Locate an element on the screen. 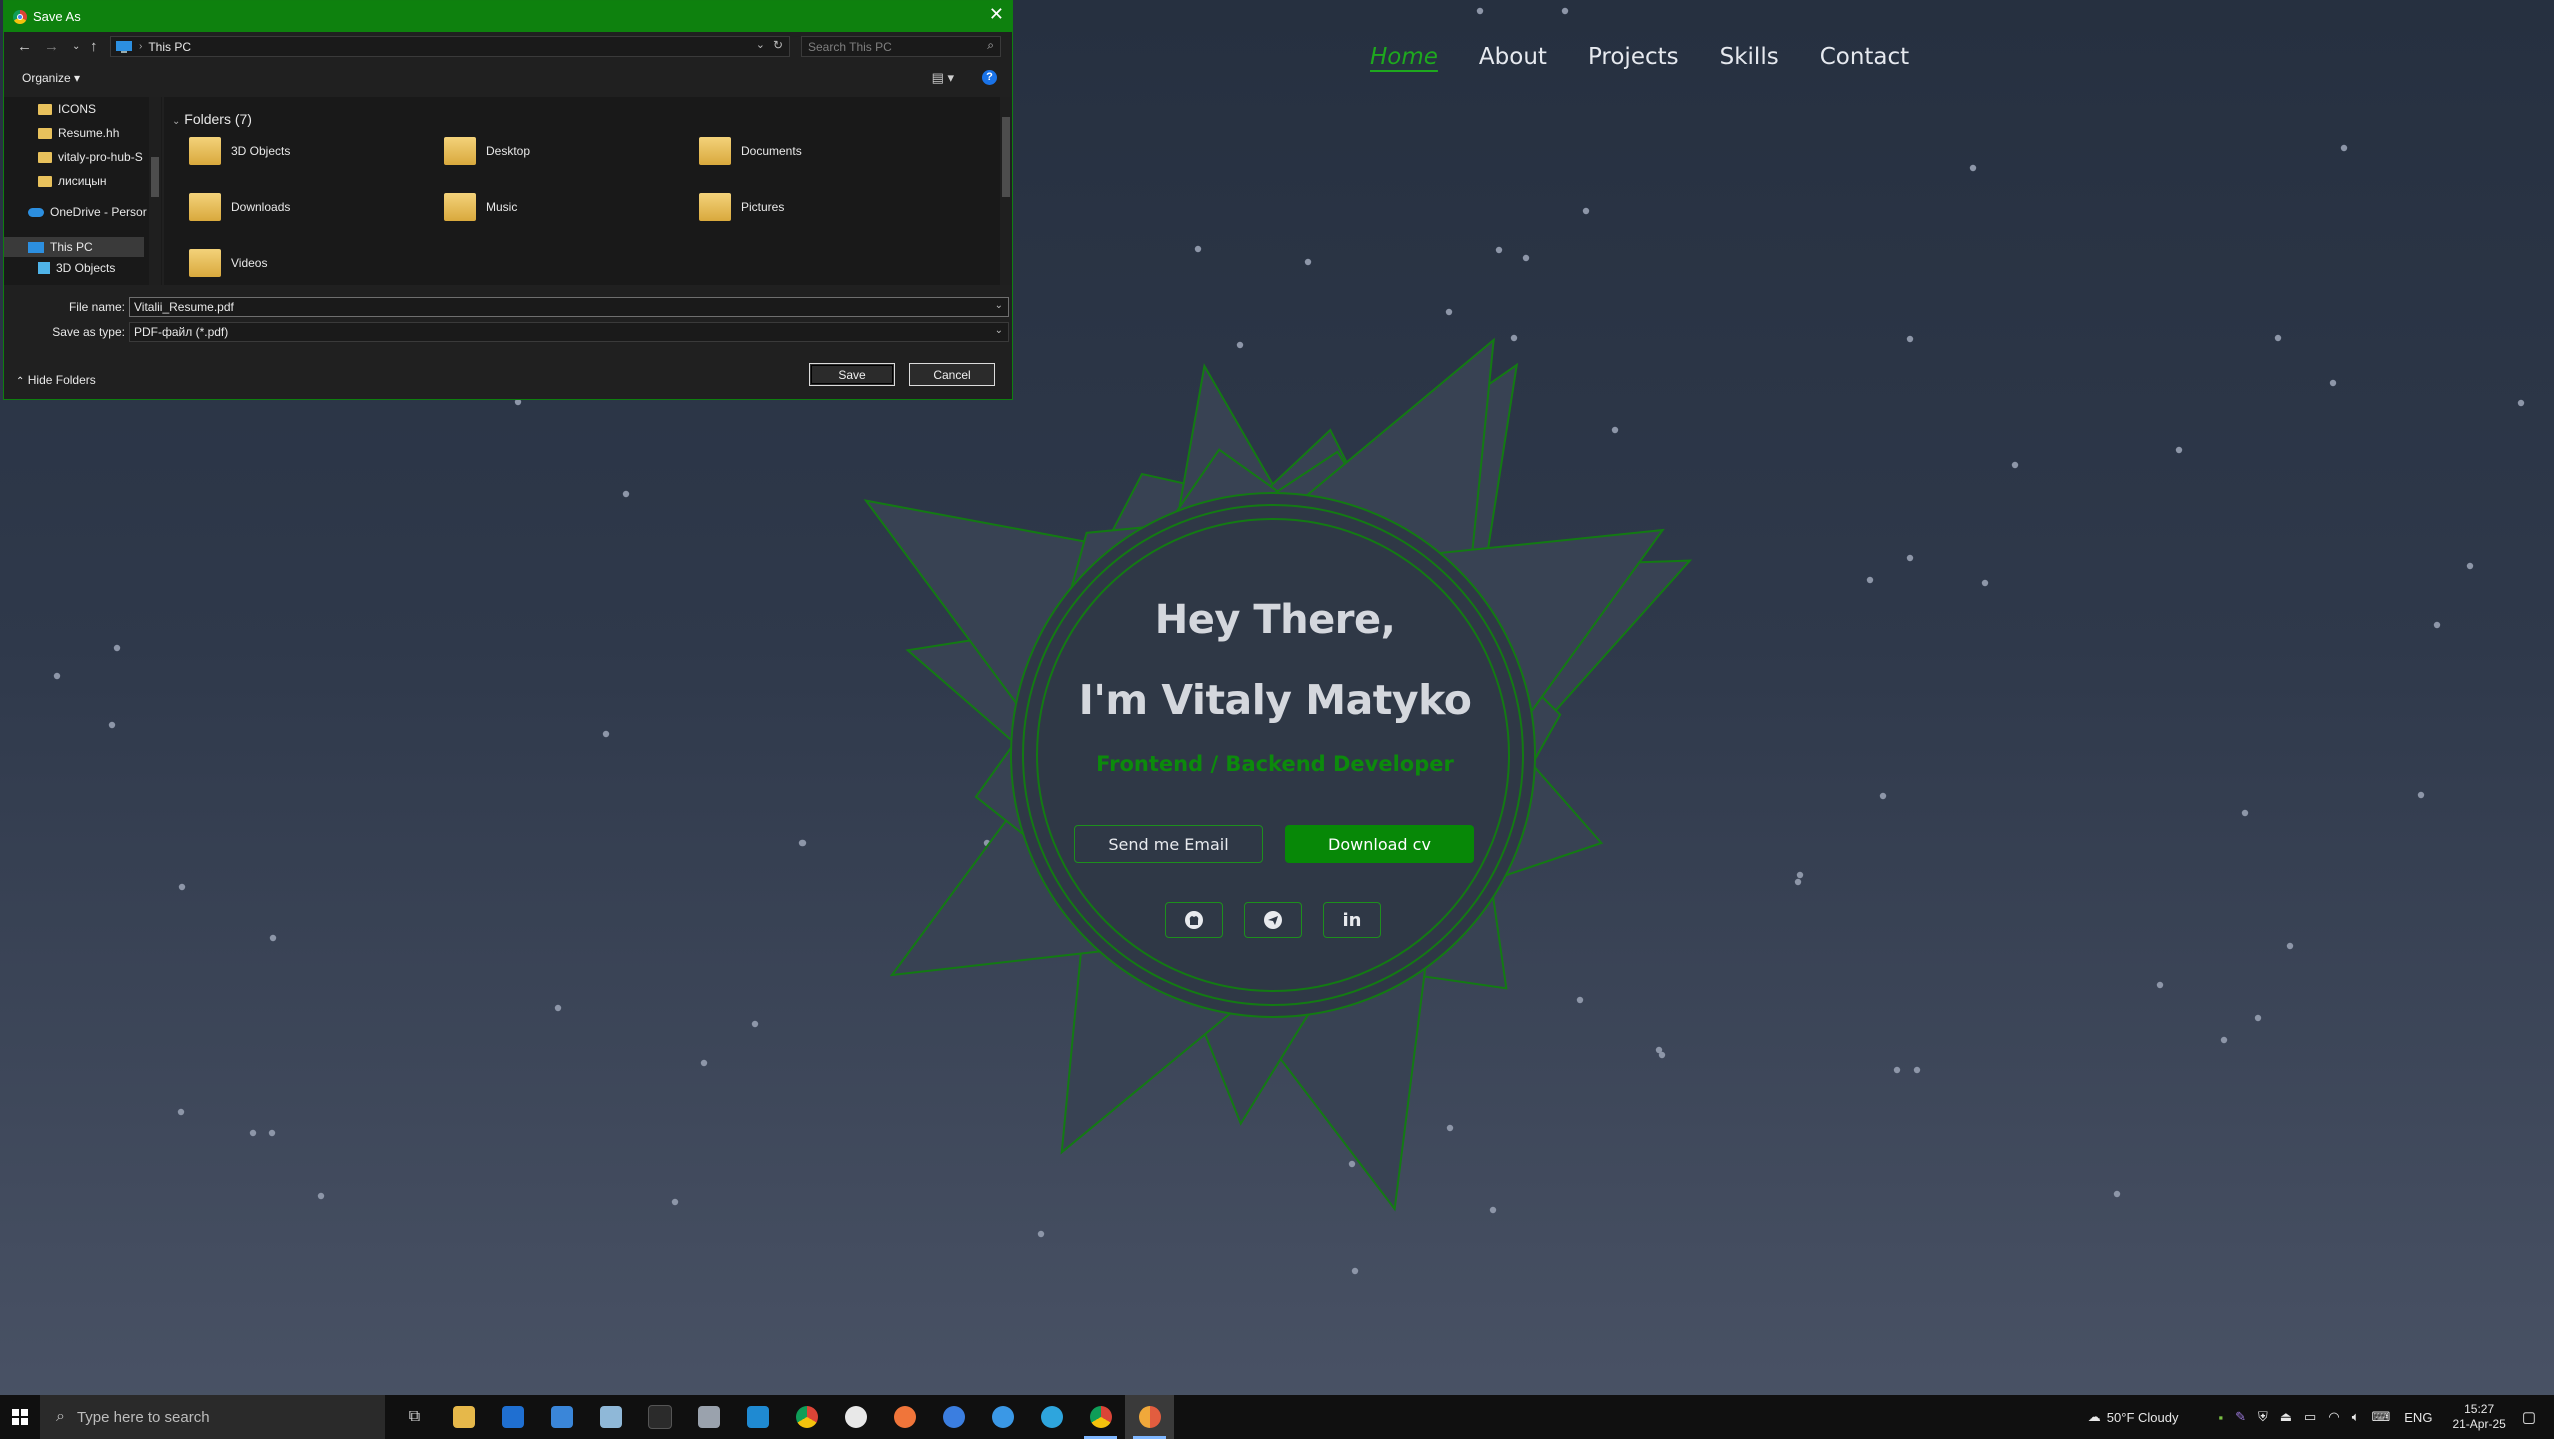 The image size is (2554, 1439). app-blue-bird is located at coordinates (1002, 1417).